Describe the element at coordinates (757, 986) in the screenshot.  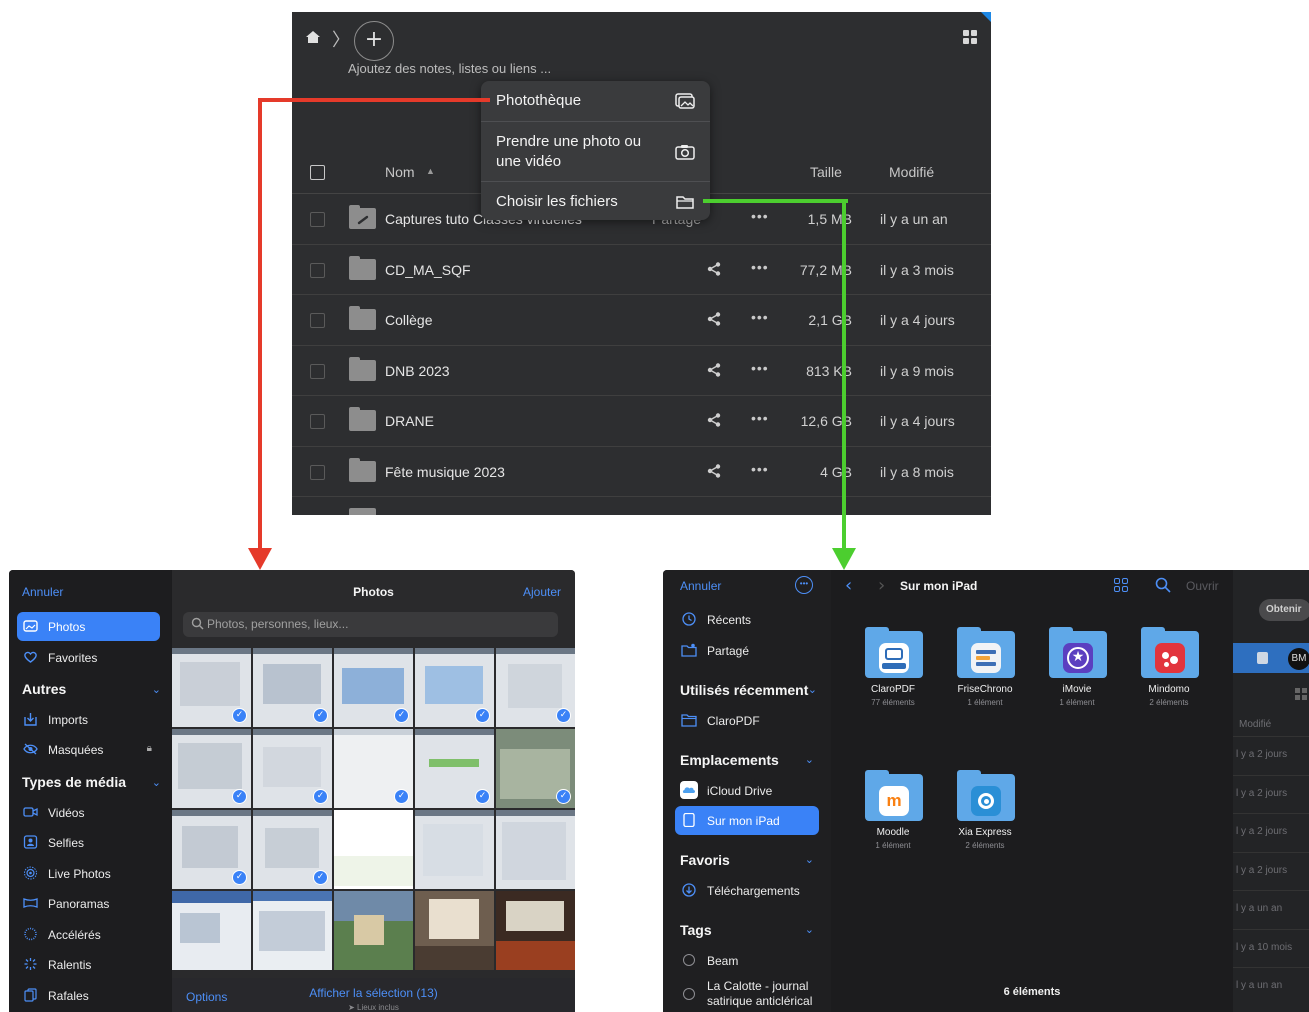
I see `tag-la-calotte-line1: La Calotte - journal` at that location.